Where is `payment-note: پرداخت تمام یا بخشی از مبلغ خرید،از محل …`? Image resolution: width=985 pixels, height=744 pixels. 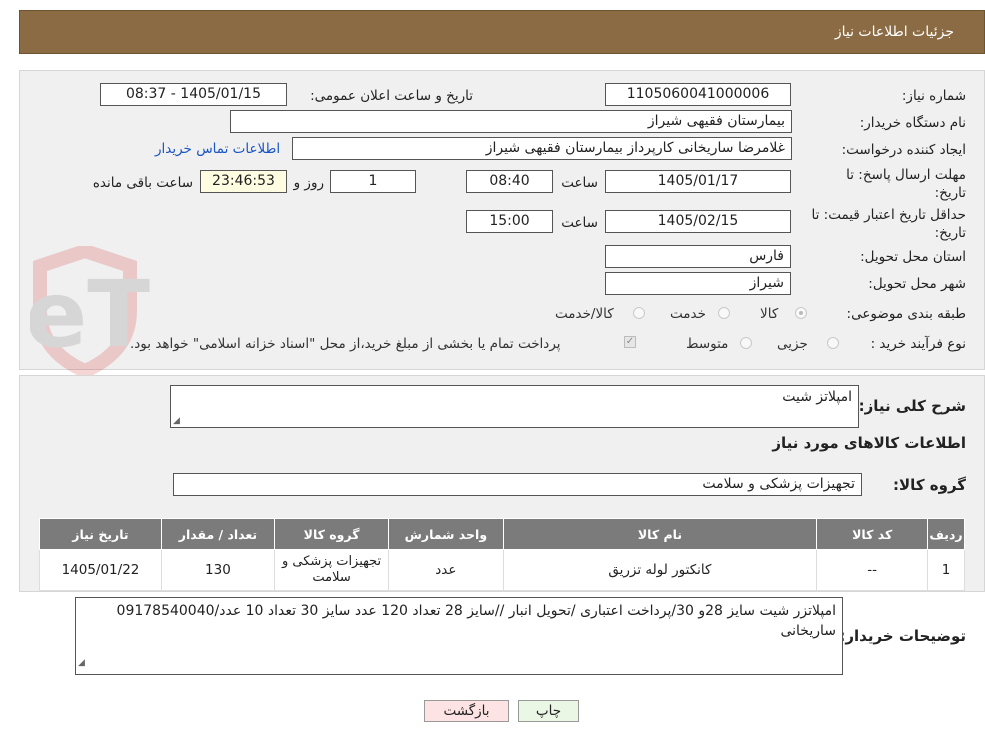 payment-note: پرداخت تمام یا بخشی از مبلغ خرید،از محل … is located at coordinates (345, 344).